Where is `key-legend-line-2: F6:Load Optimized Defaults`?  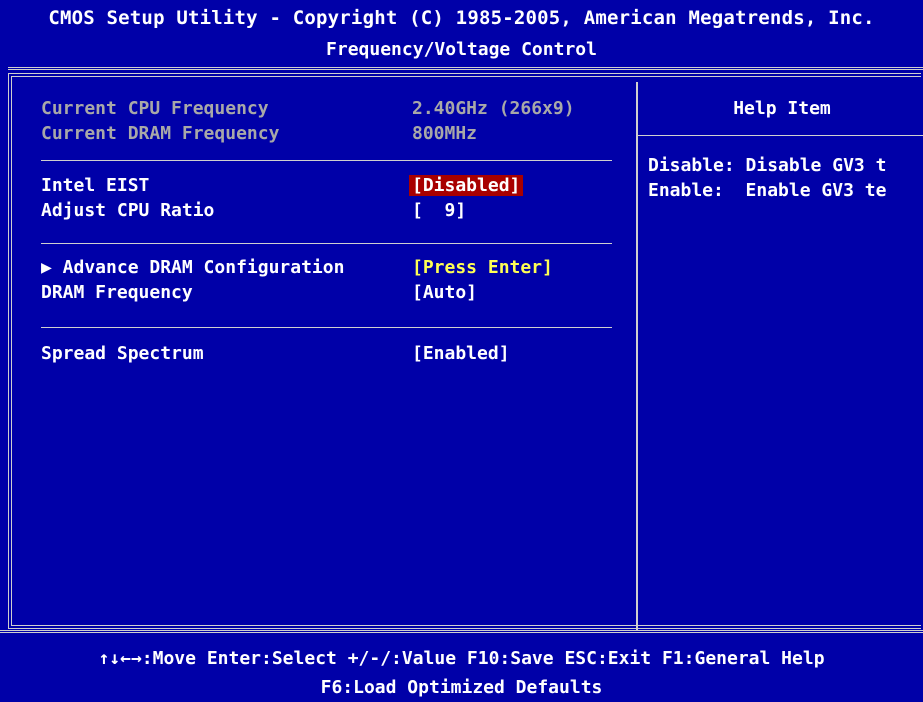
key-legend-line-2: F6:Load Optimized Defaults is located at coordinates (461, 687).